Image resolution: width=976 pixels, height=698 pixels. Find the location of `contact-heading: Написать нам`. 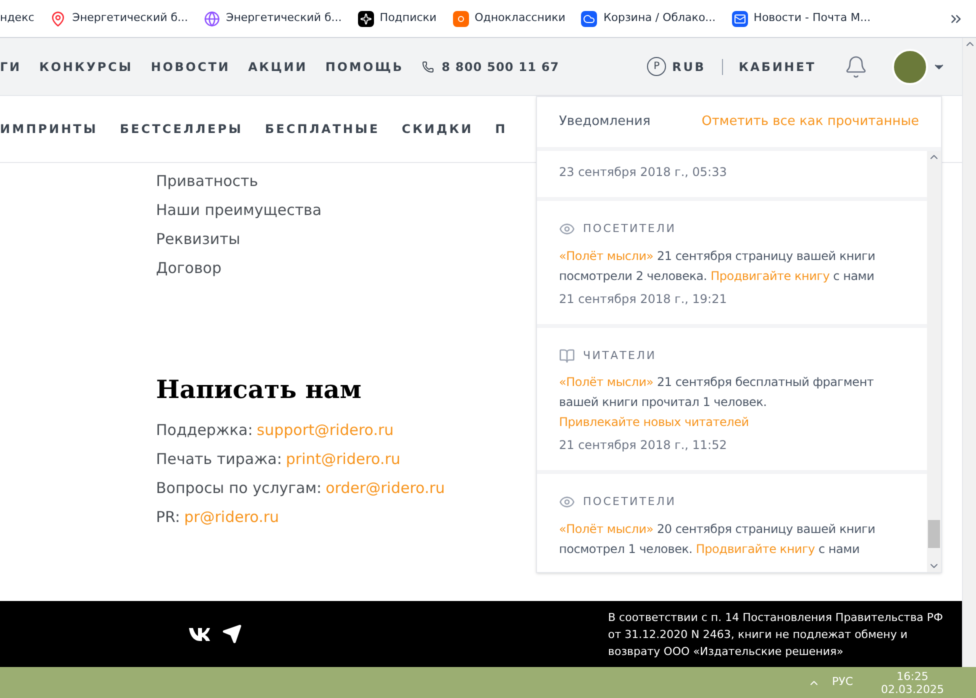

contact-heading: Написать нам is located at coordinates (259, 389).